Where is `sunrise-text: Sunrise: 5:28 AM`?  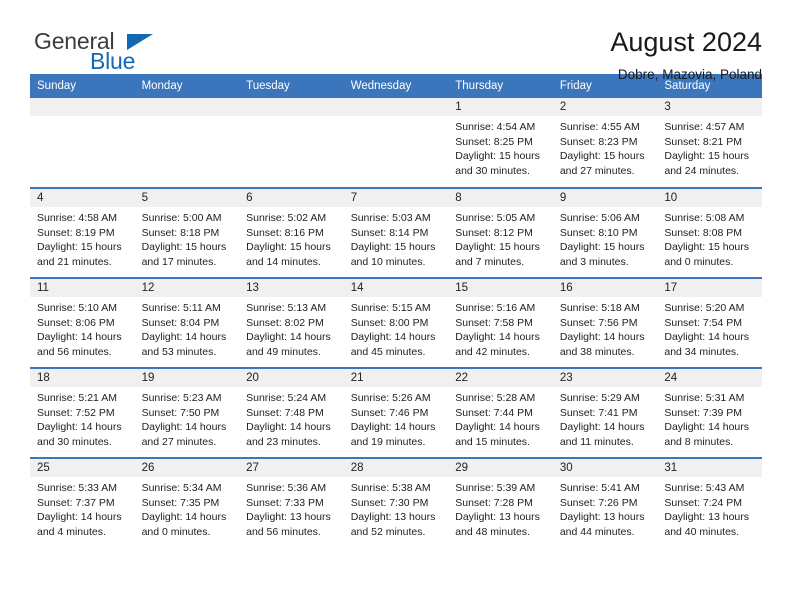
sunrise-text: Sunrise: 5:28 AM is located at coordinates (495, 398).